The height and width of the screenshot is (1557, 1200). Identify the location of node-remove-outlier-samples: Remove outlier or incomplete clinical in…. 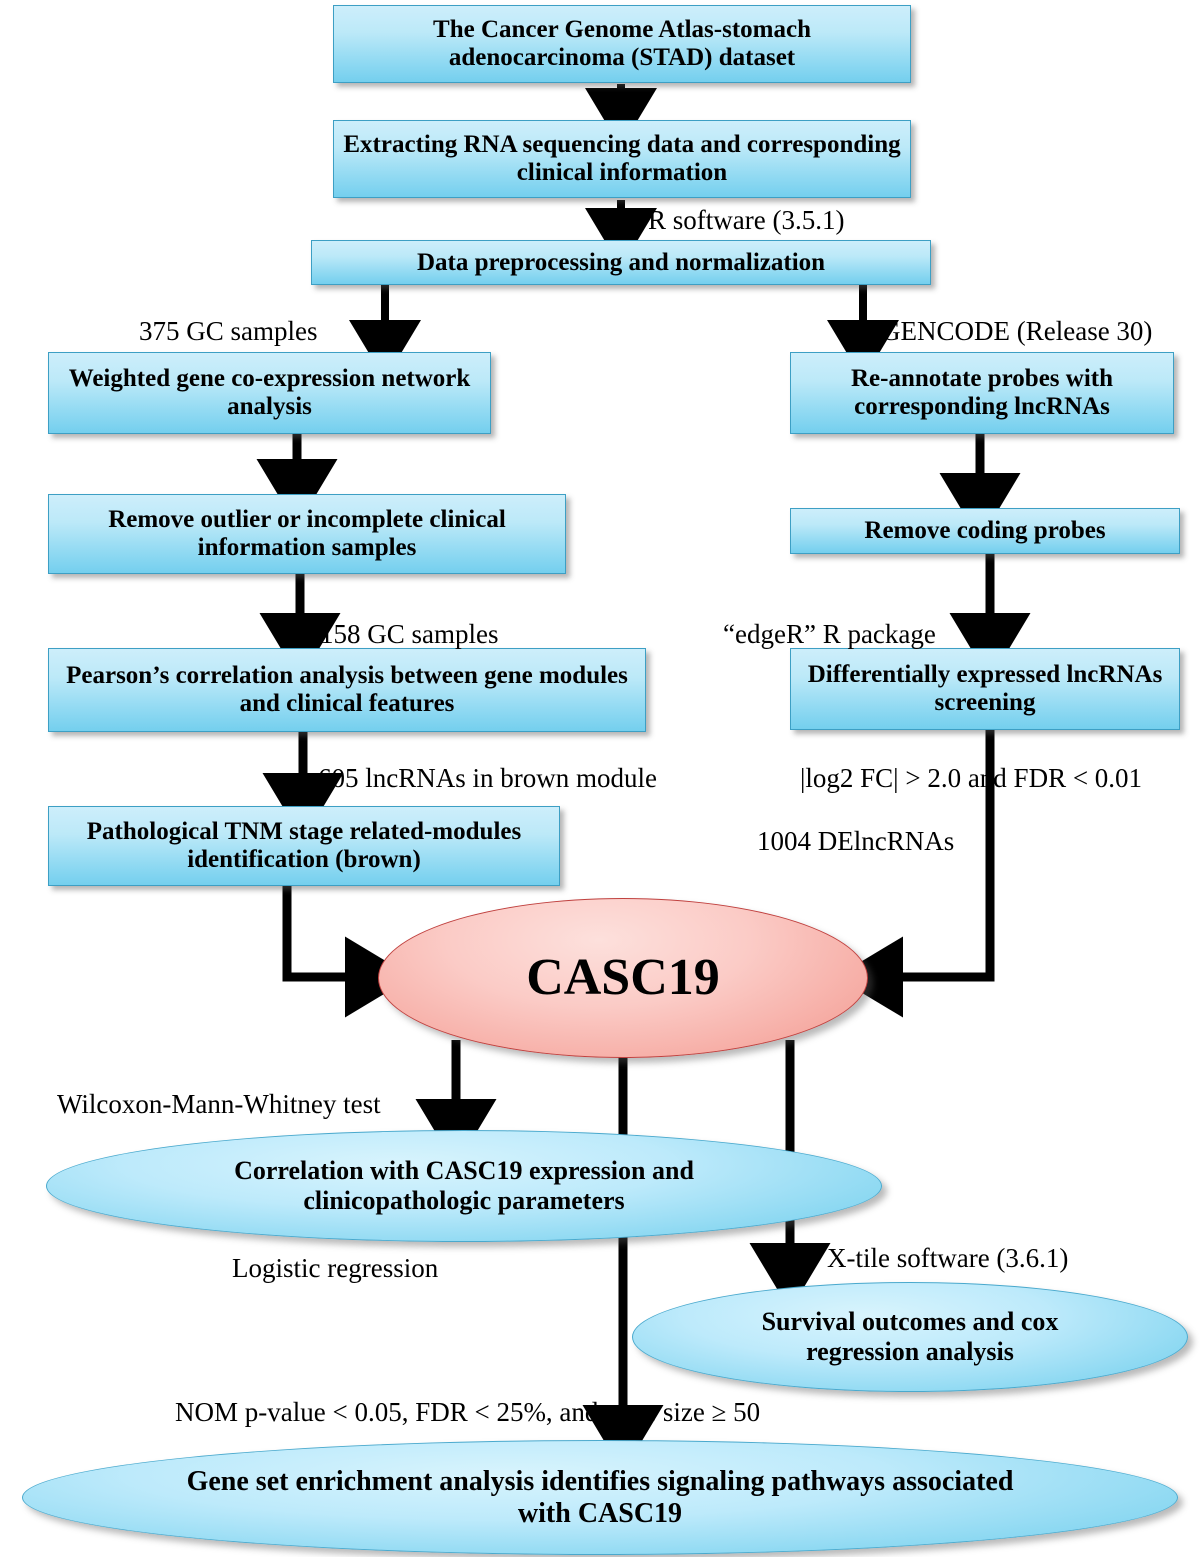
(307, 534).